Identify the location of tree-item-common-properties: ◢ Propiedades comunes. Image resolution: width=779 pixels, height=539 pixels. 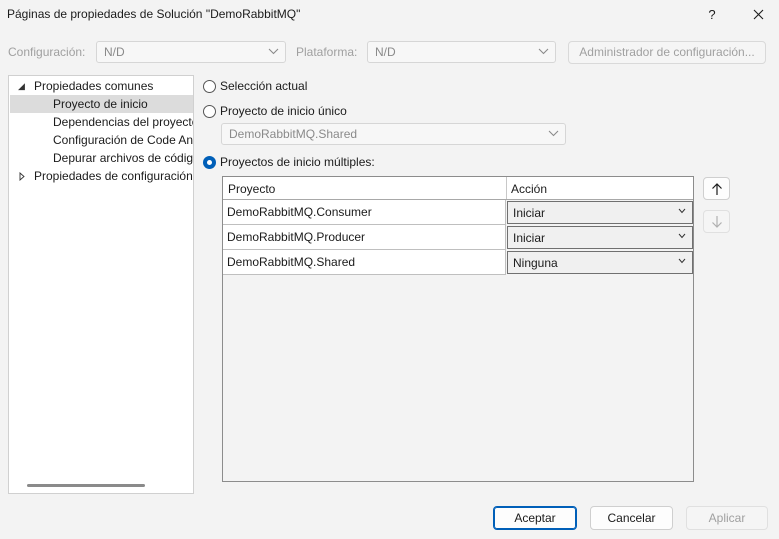
(101, 86).